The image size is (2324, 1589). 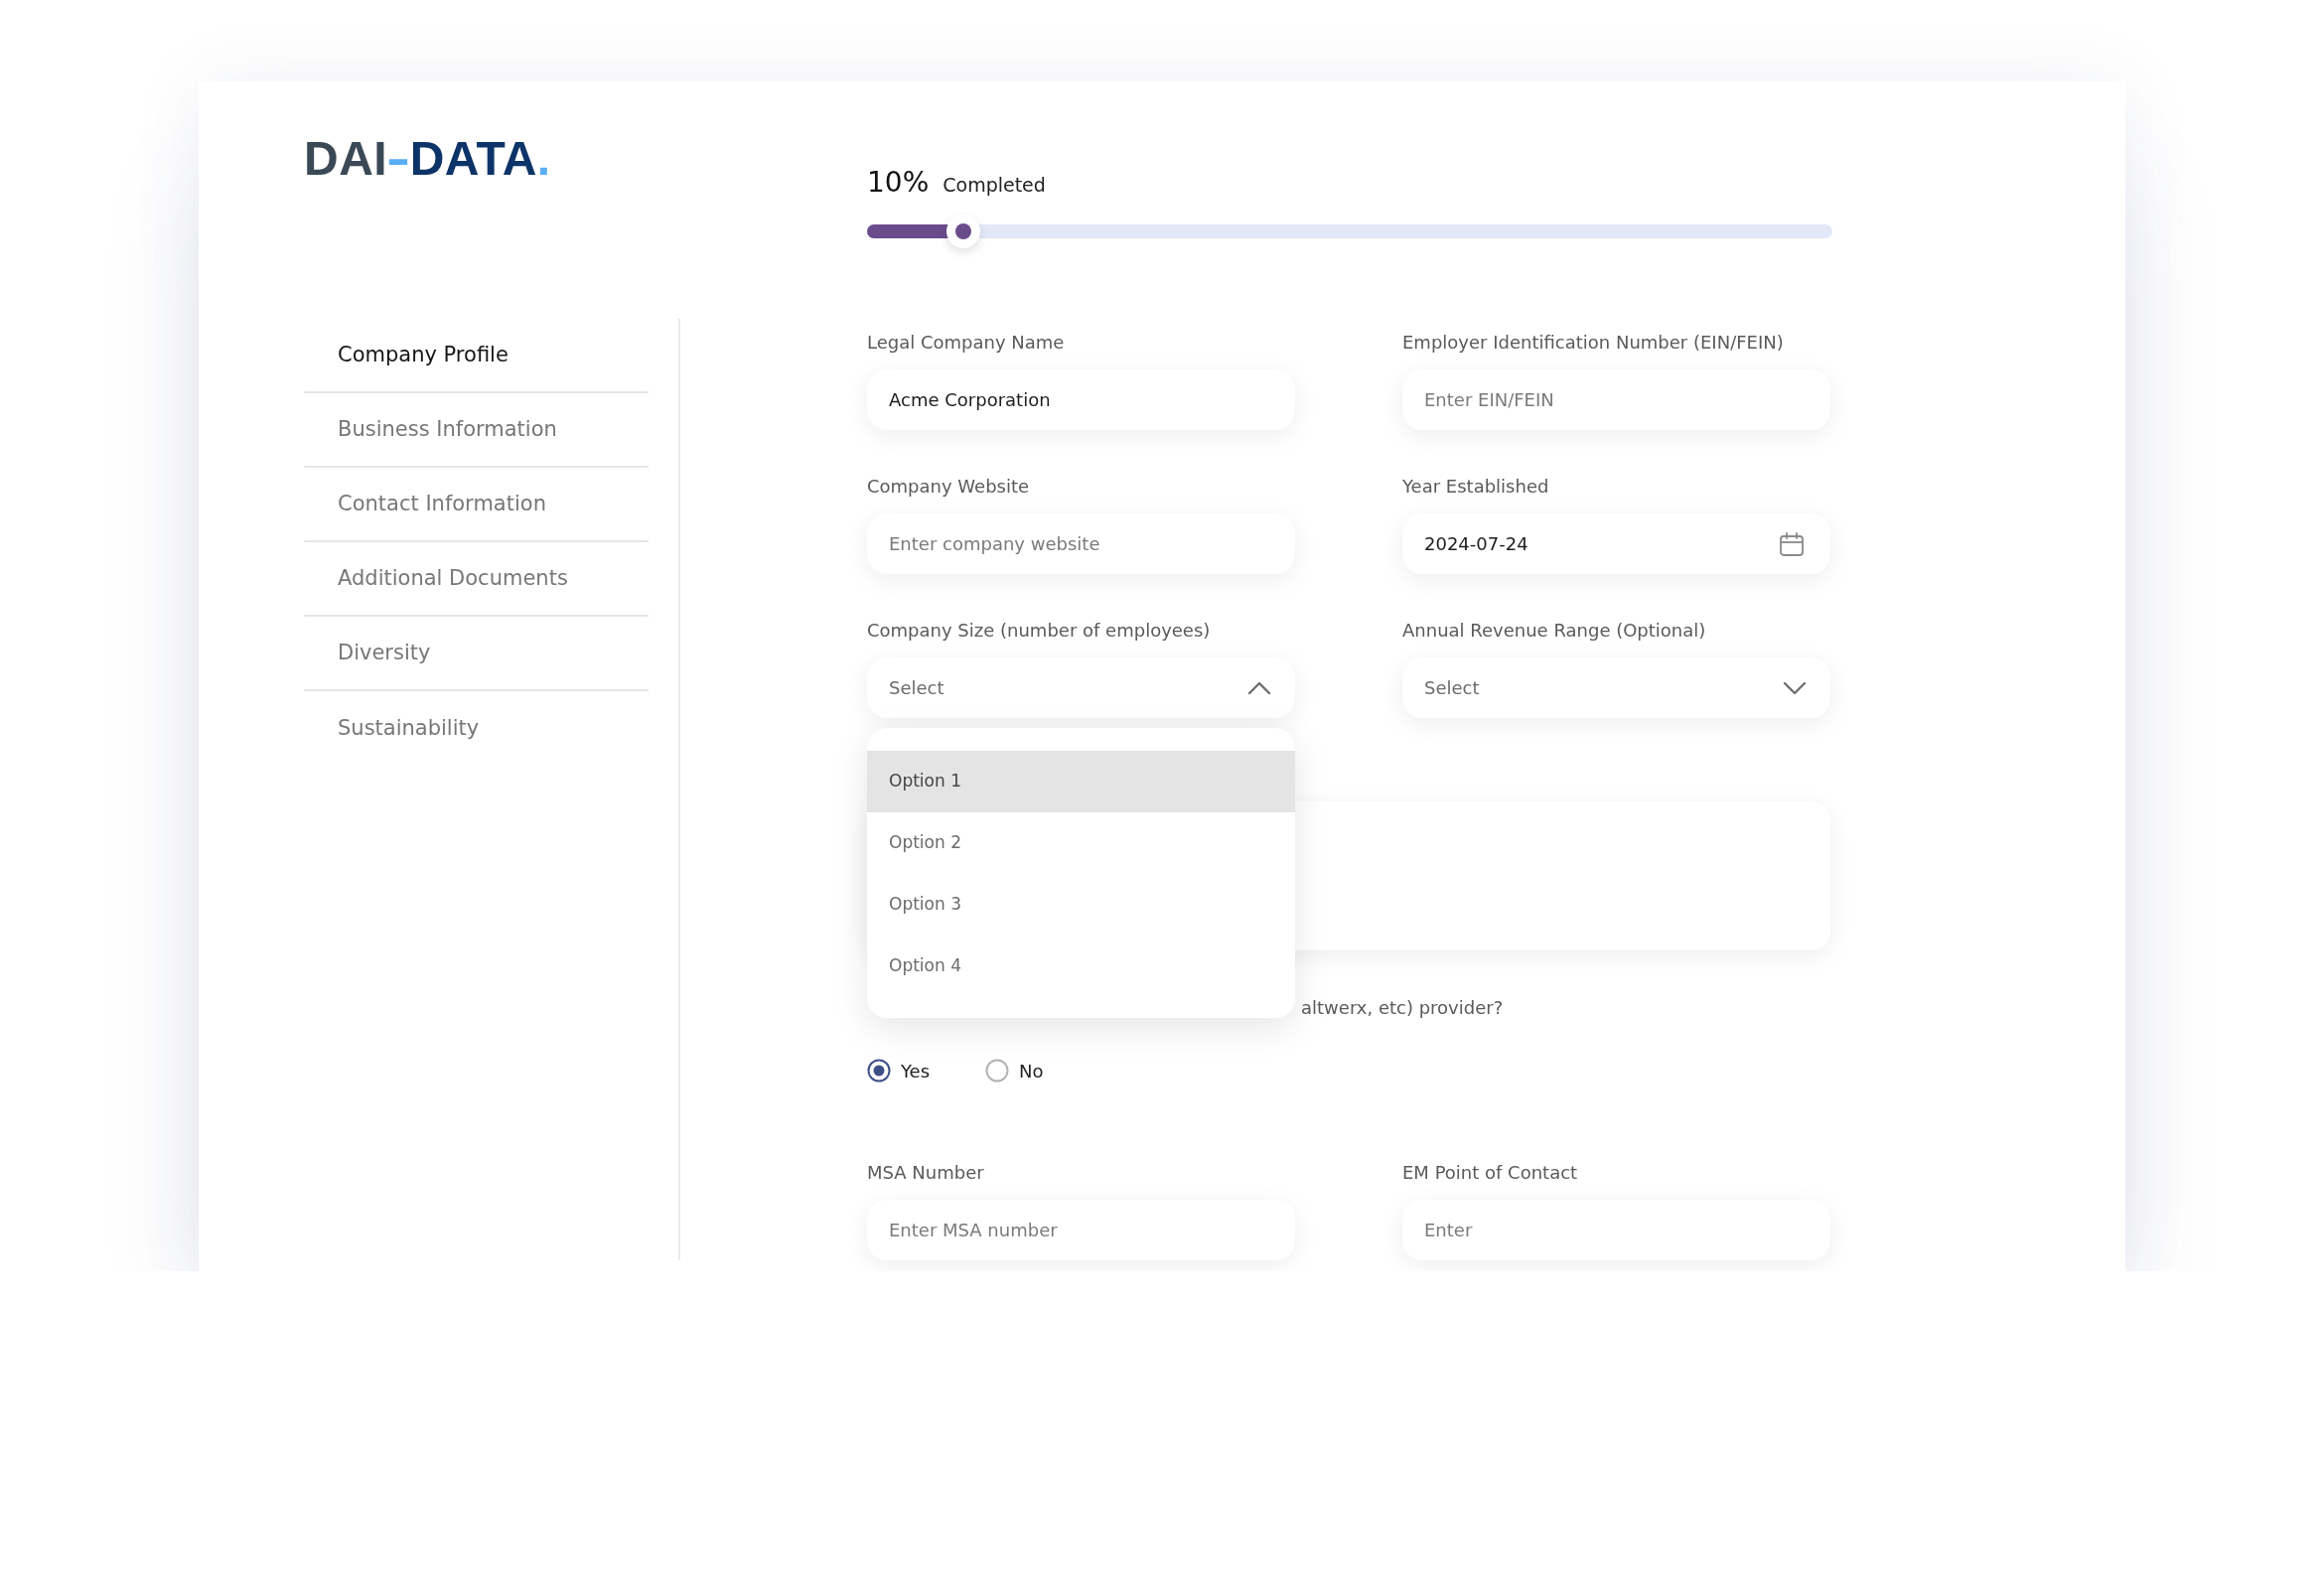 I want to click on progress-percent: 10%, so click(x=898, y=183).